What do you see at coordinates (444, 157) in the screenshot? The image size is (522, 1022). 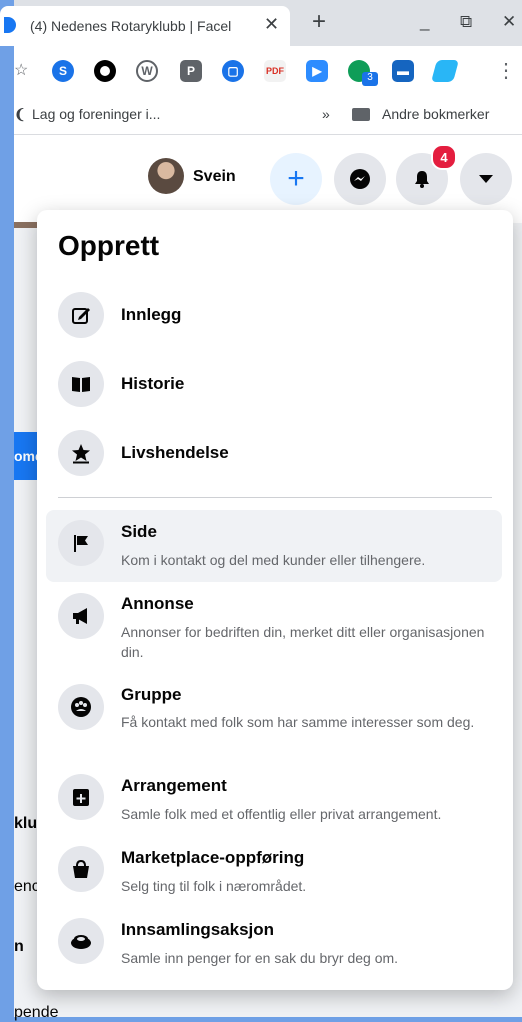 I see `notification-badge: 4` at bounding box center [444, 157].